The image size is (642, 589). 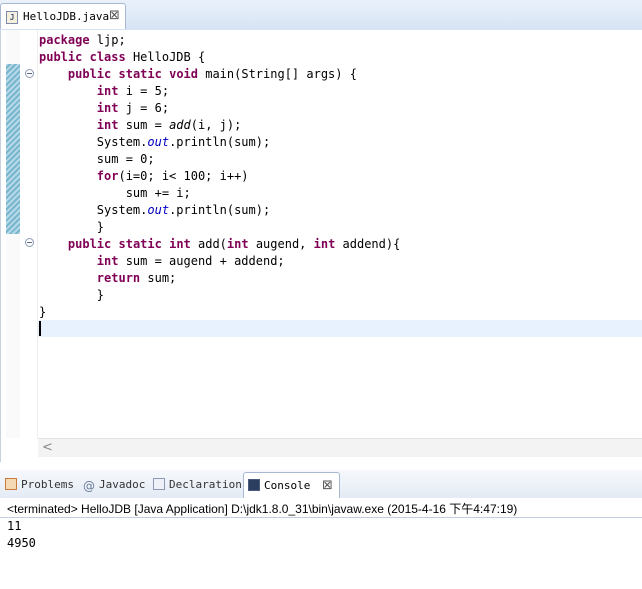 I want to click on code-keyword: return, so click(x=118, y=278).